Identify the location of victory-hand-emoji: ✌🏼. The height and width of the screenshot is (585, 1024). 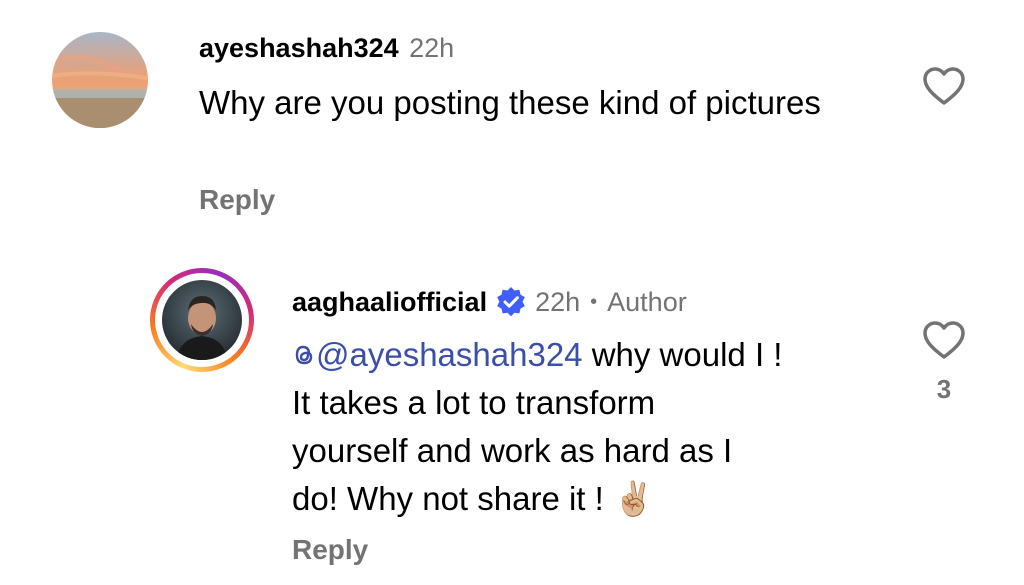
(633, 498).